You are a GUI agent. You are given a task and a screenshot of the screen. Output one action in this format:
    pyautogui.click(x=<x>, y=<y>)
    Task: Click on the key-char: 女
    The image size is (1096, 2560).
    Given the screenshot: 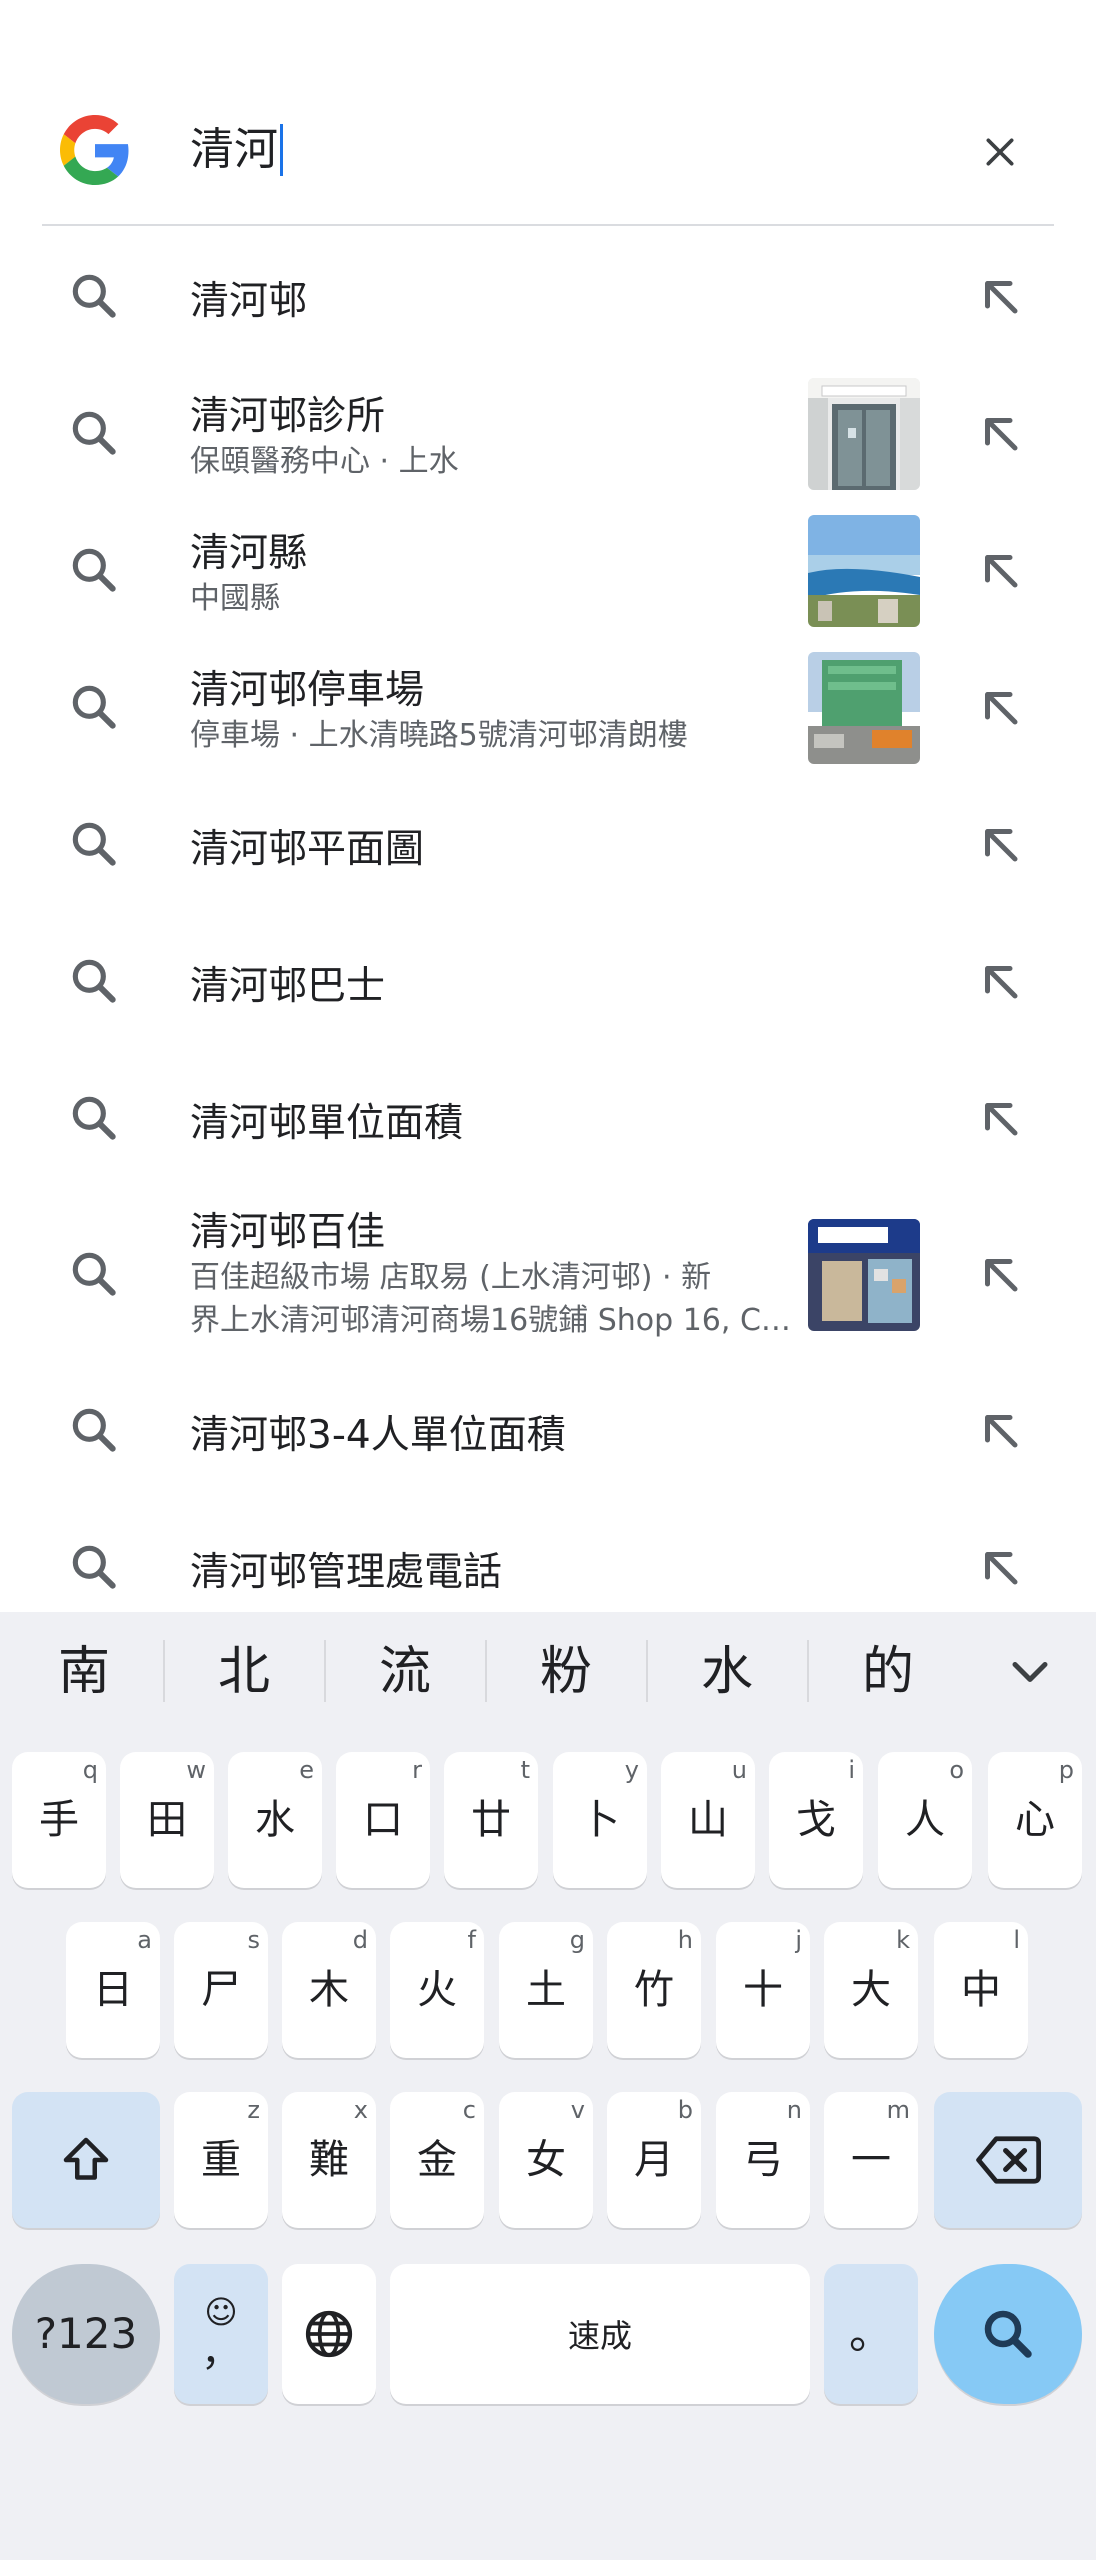 What is the action you would take?
    pyautogui.click(x=546, y=2160)
    